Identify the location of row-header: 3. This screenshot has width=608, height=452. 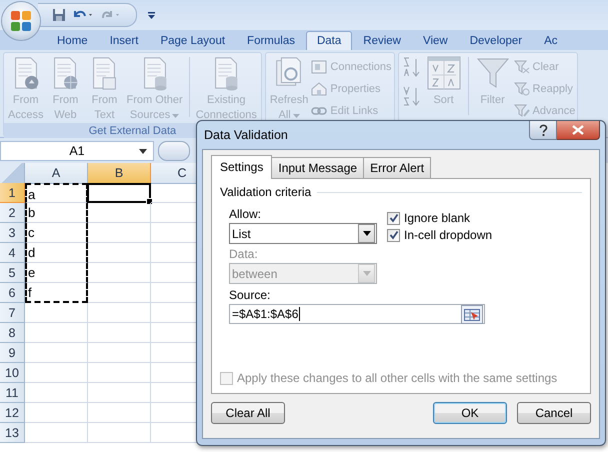
(12, 233).